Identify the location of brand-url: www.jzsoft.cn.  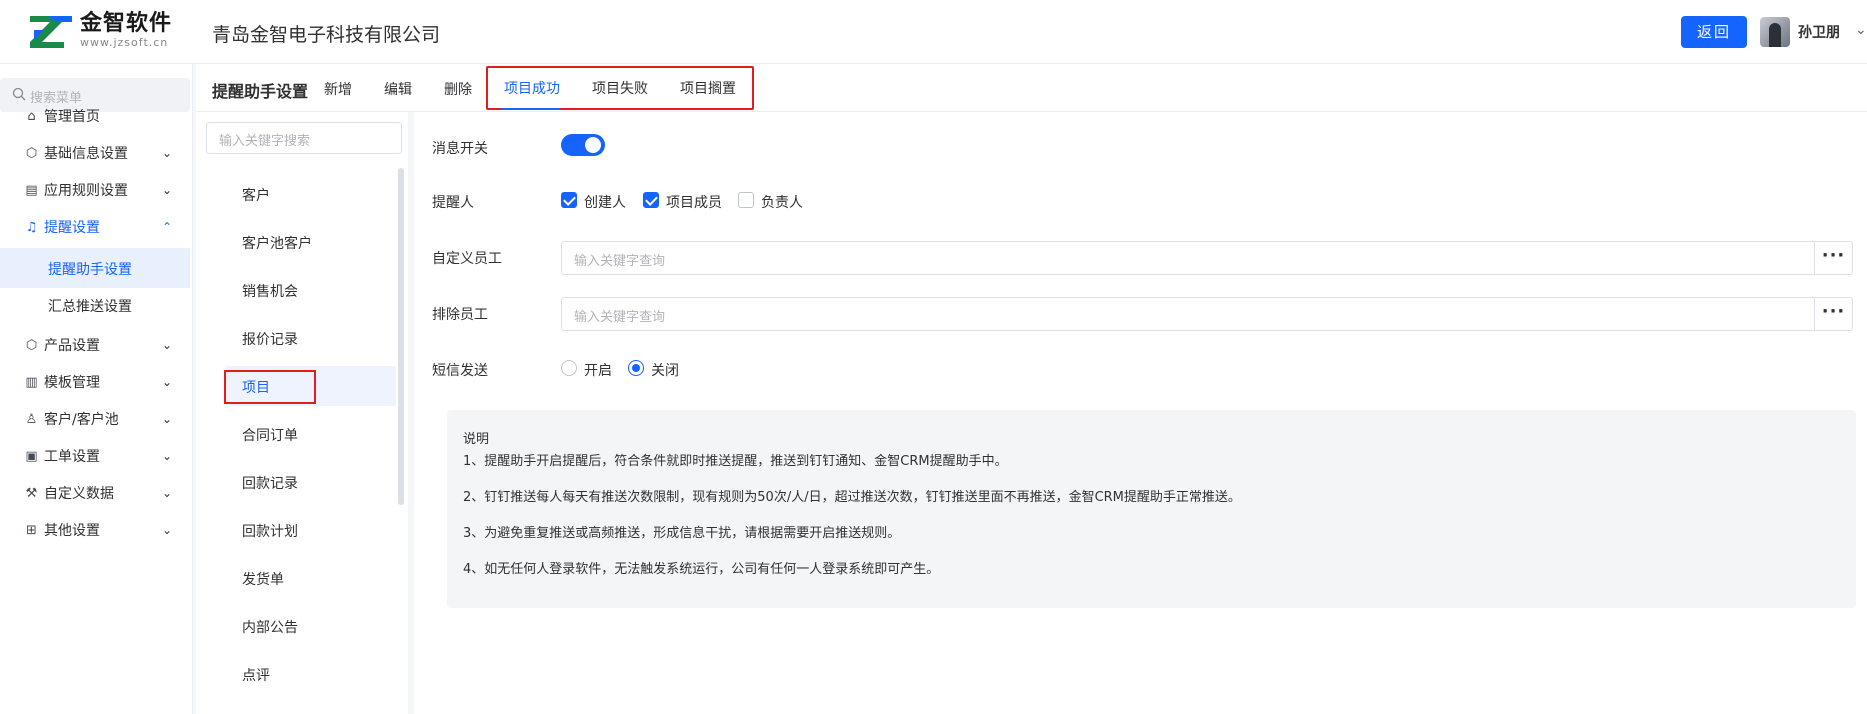
(124, 42).